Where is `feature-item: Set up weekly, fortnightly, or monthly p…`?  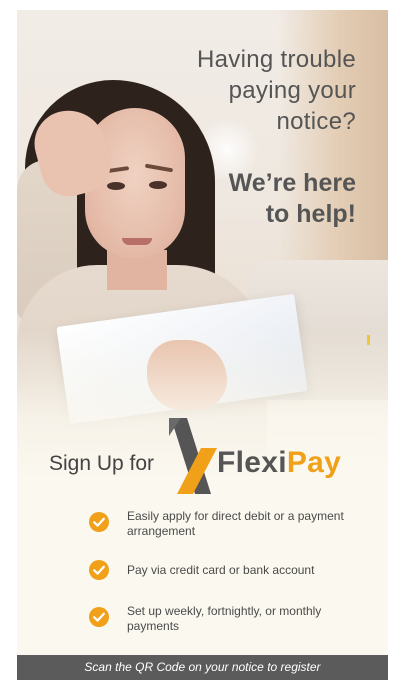
feature-item: Set up weekly, fortnightly, or monthly p… is located at coordinates (224, 618).